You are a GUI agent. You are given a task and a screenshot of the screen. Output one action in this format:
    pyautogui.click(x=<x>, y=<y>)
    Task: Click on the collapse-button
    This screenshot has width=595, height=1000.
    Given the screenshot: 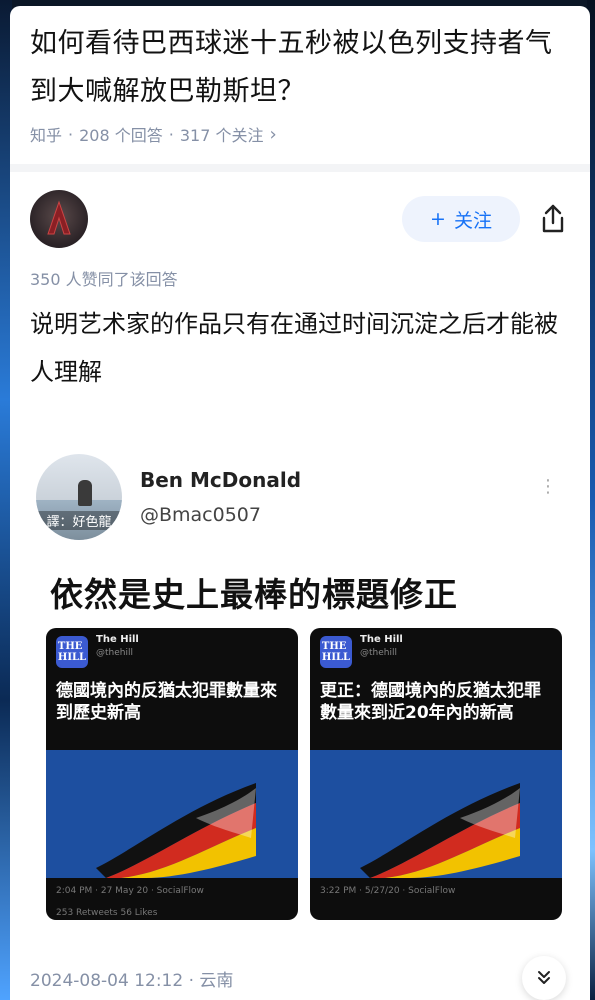 What is the action you would take?
    pyautogui.click(x=544, y=978)
    